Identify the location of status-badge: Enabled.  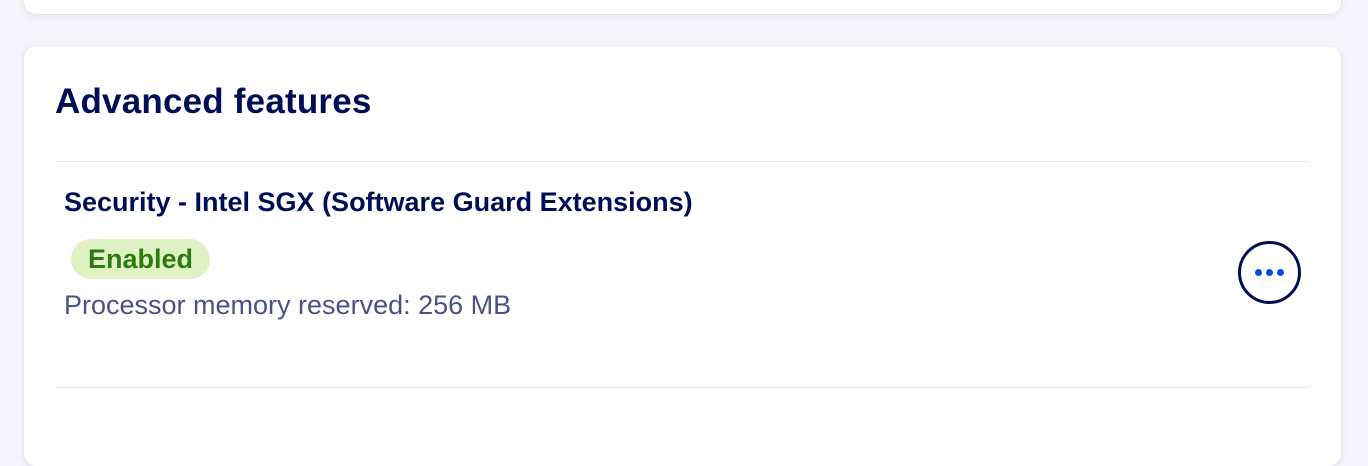
(141, 259).